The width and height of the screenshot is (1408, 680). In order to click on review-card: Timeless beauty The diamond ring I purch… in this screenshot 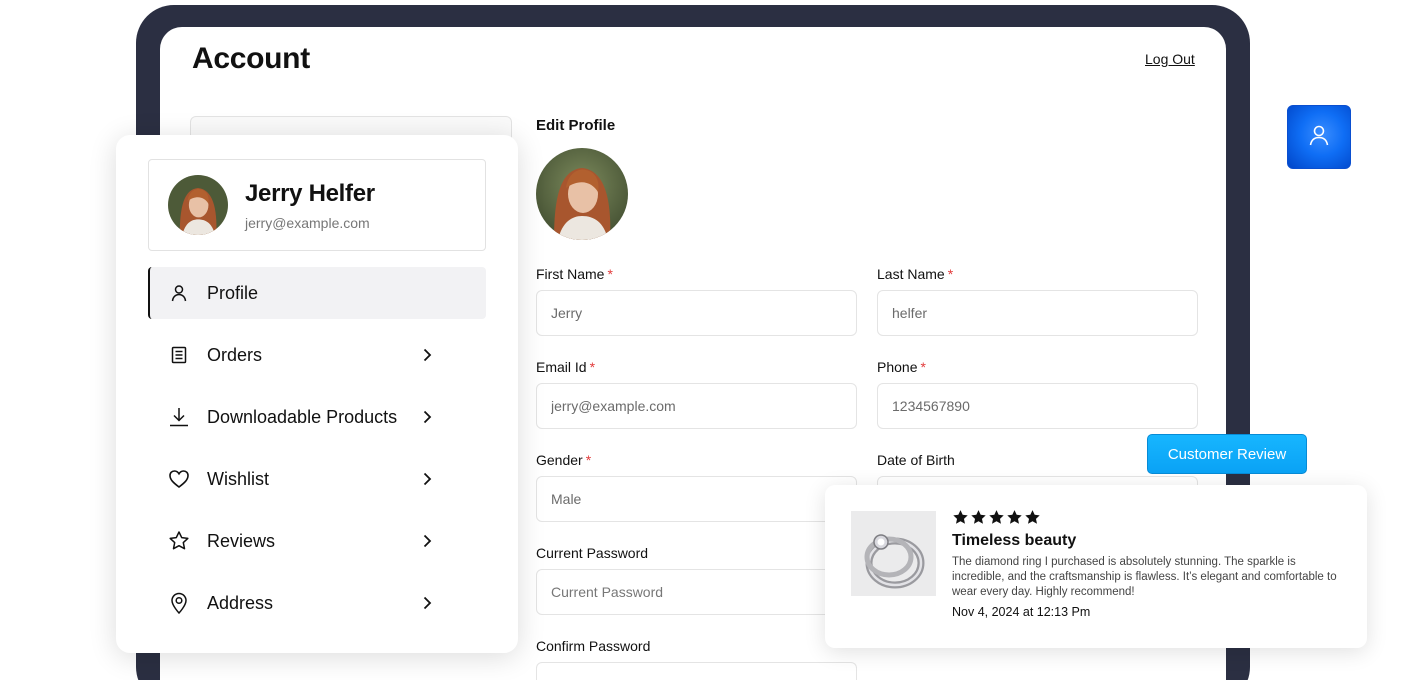, I will do `click(1096, 566)`.